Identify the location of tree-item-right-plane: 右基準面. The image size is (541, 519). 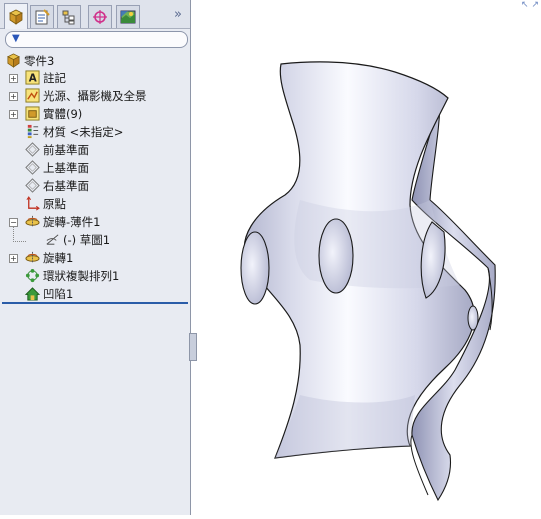
(56, 185).